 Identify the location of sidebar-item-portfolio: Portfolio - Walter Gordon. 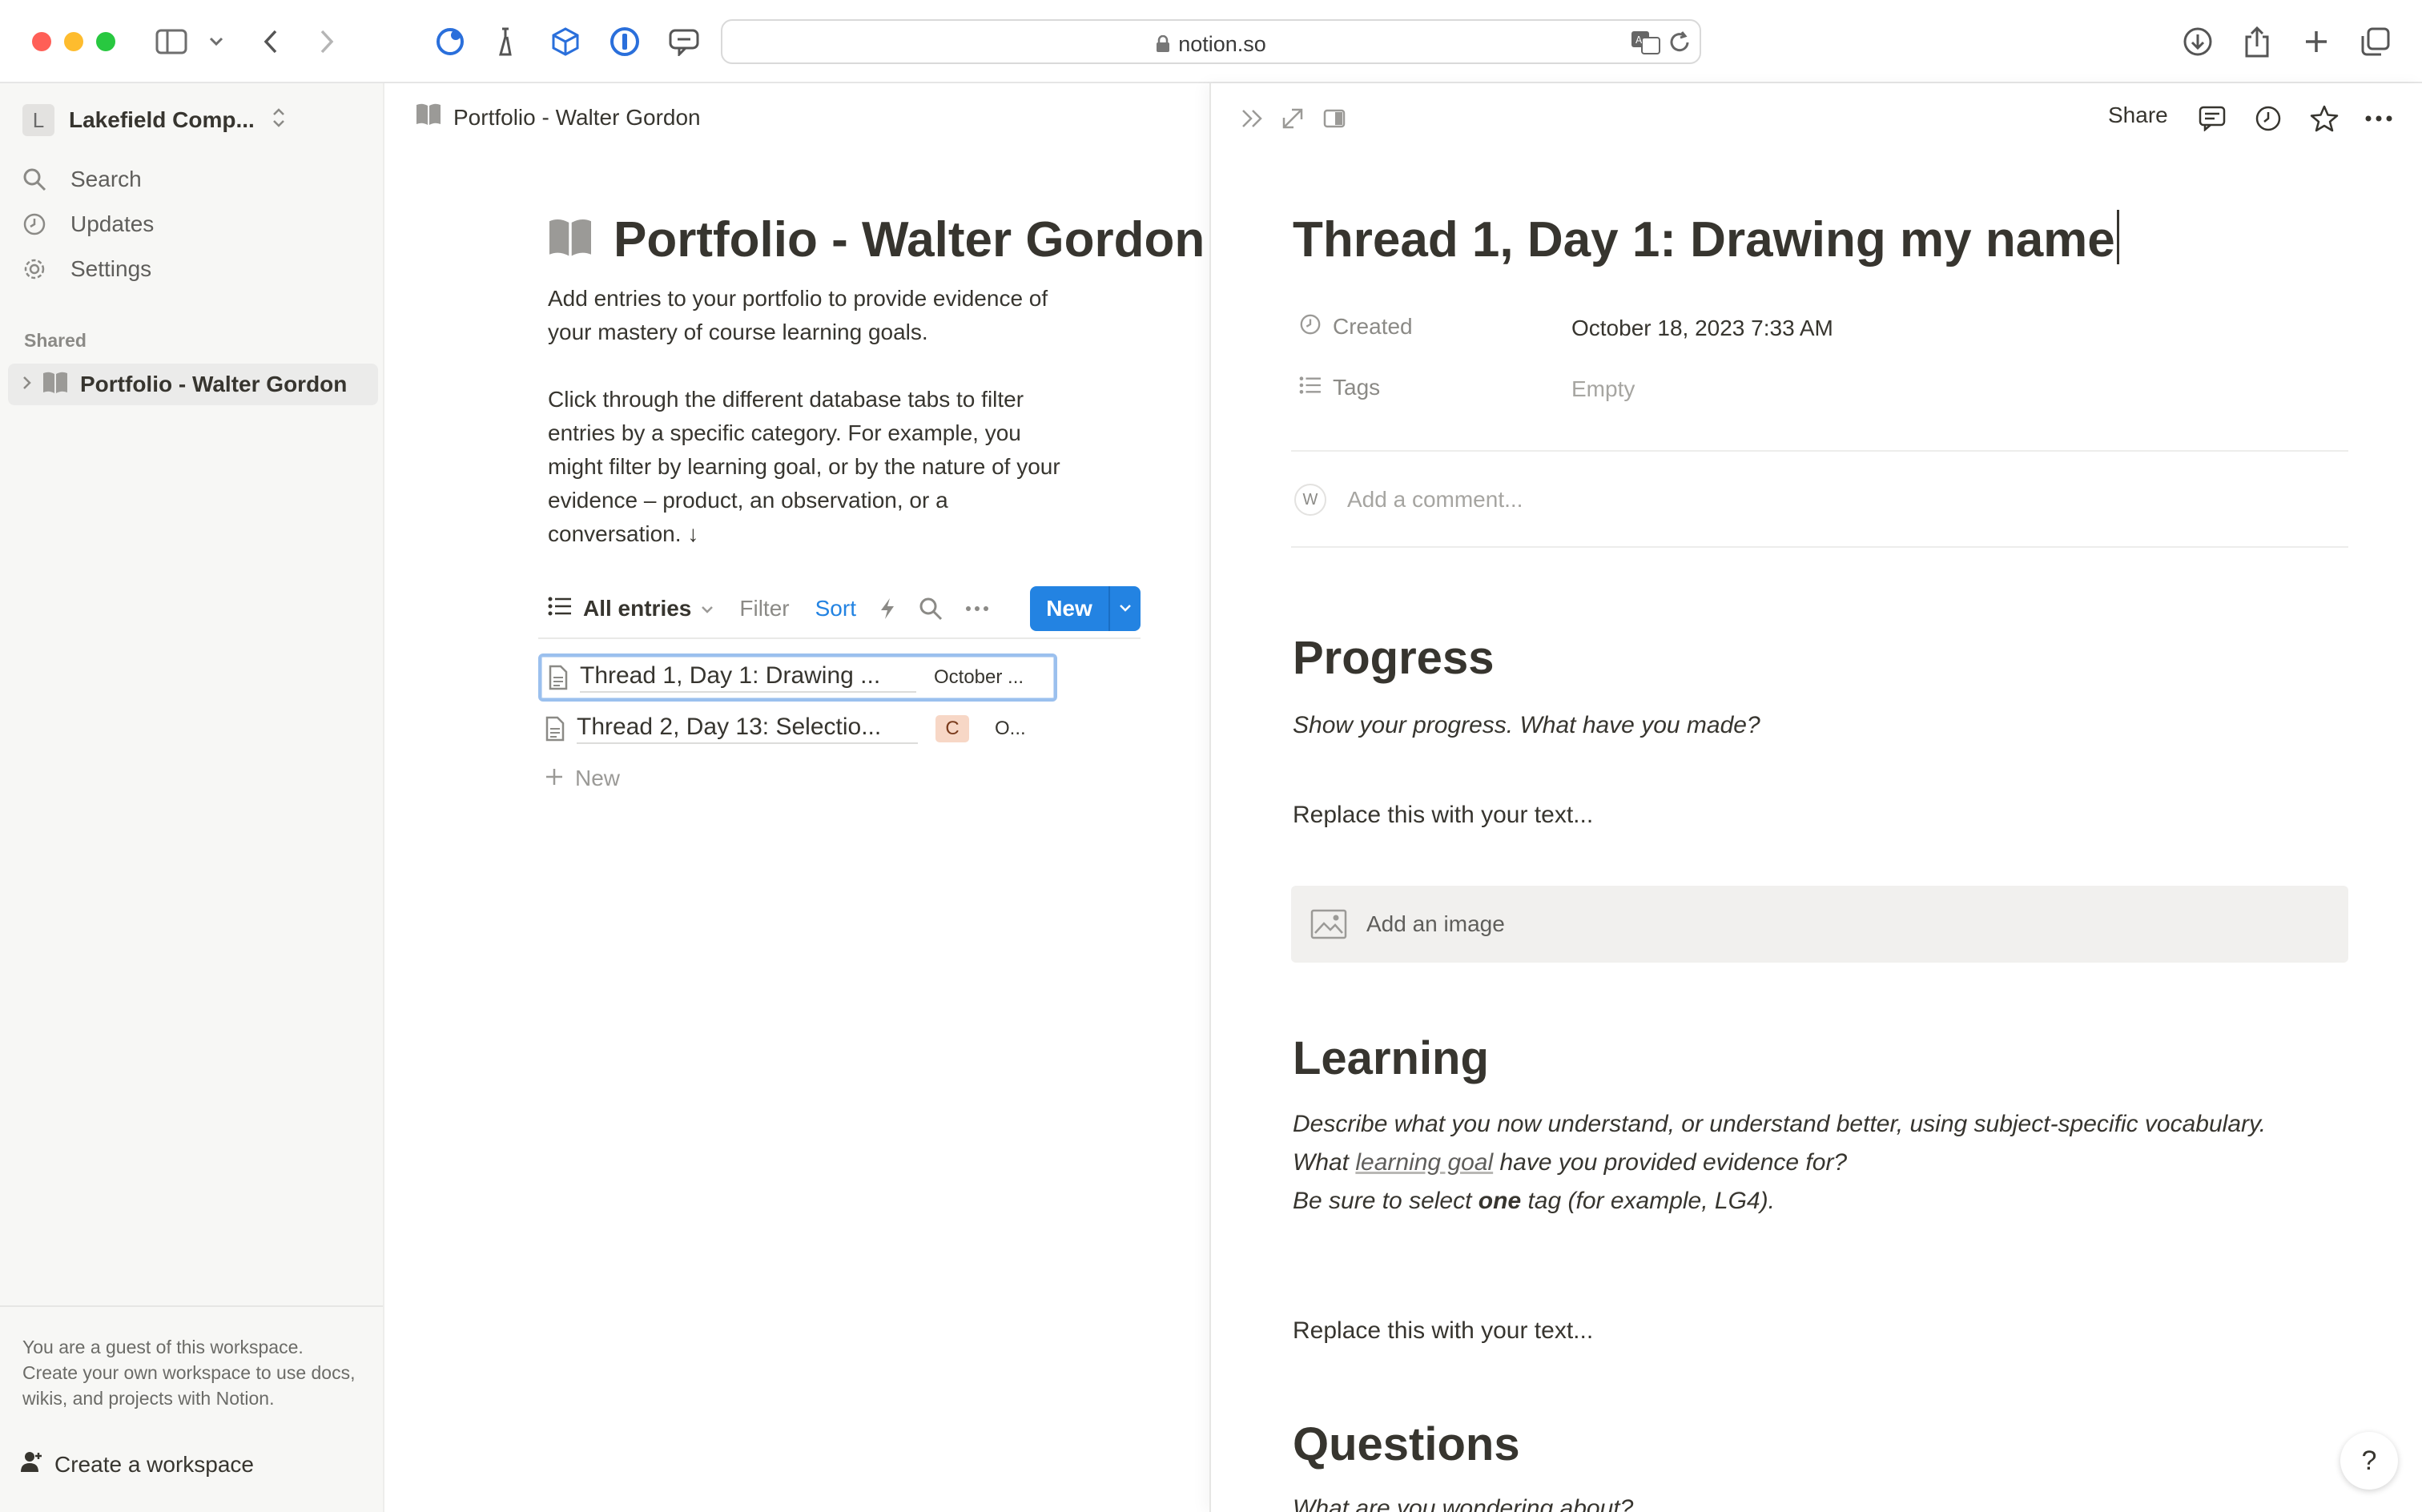
(193, 384).